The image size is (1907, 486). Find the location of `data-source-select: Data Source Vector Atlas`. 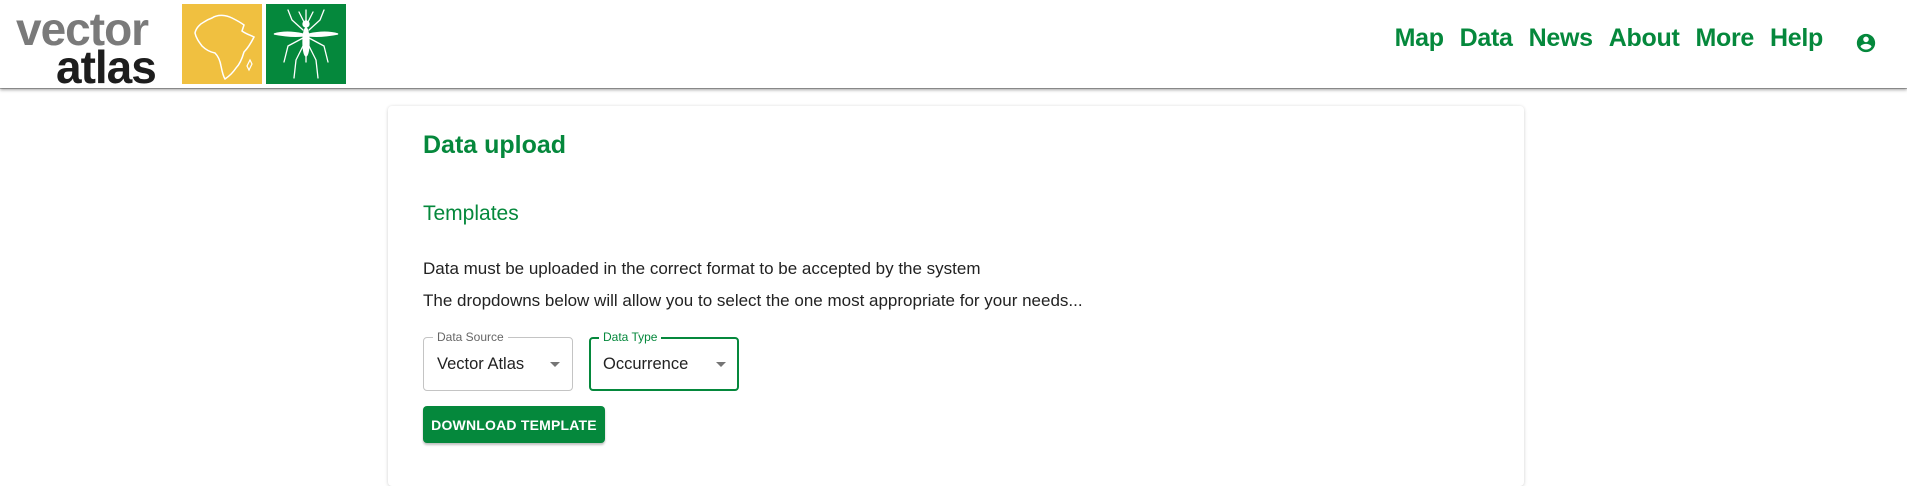

data-source-select: Data Source Vector Atlas is located at coordinates (498, 360).